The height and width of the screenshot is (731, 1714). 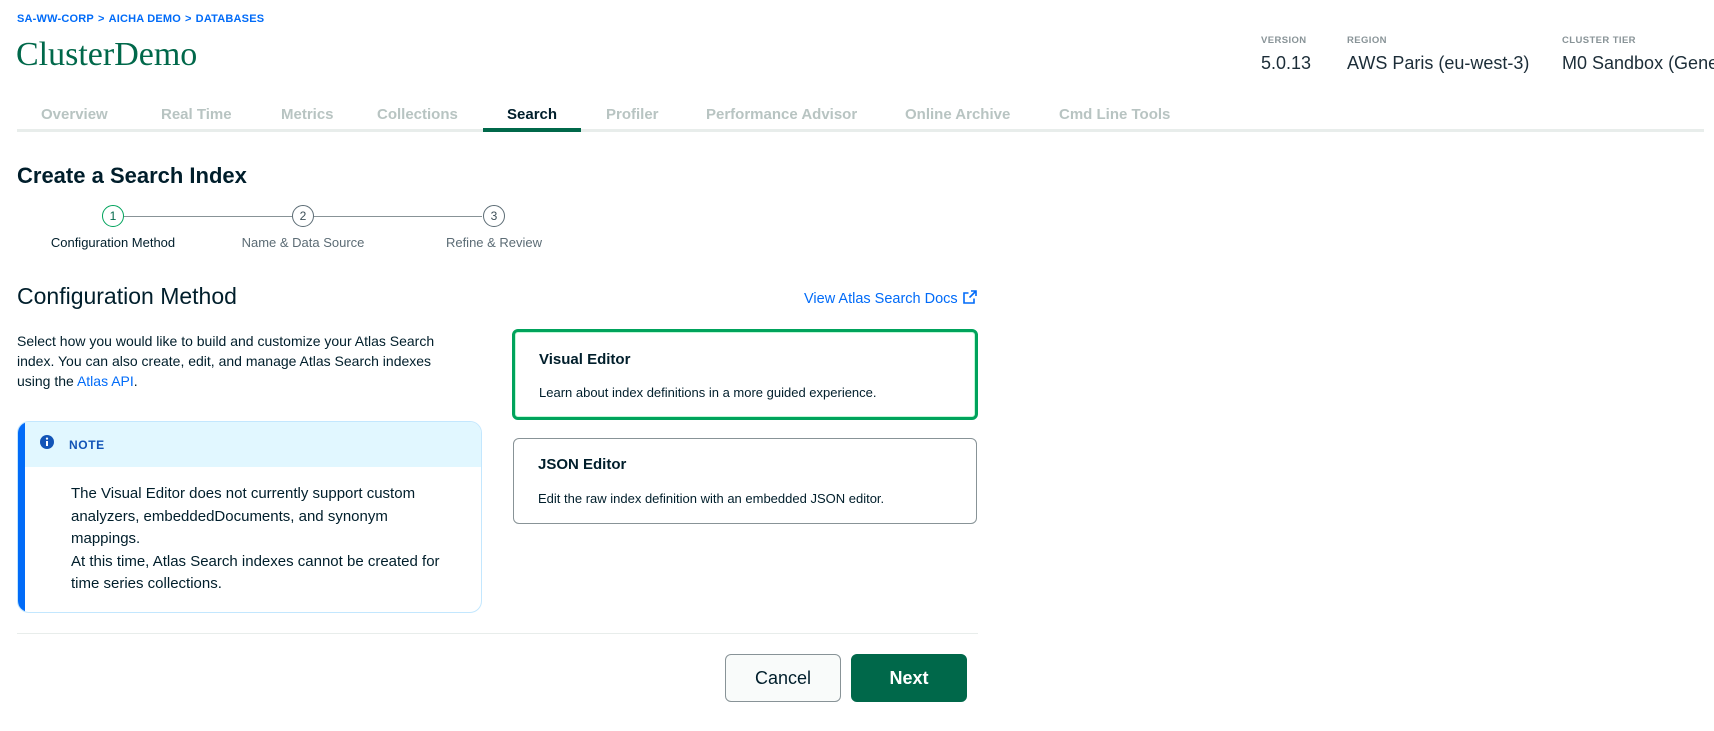 I want to click on step-2-circle: 2, so click(x=303, y=216).